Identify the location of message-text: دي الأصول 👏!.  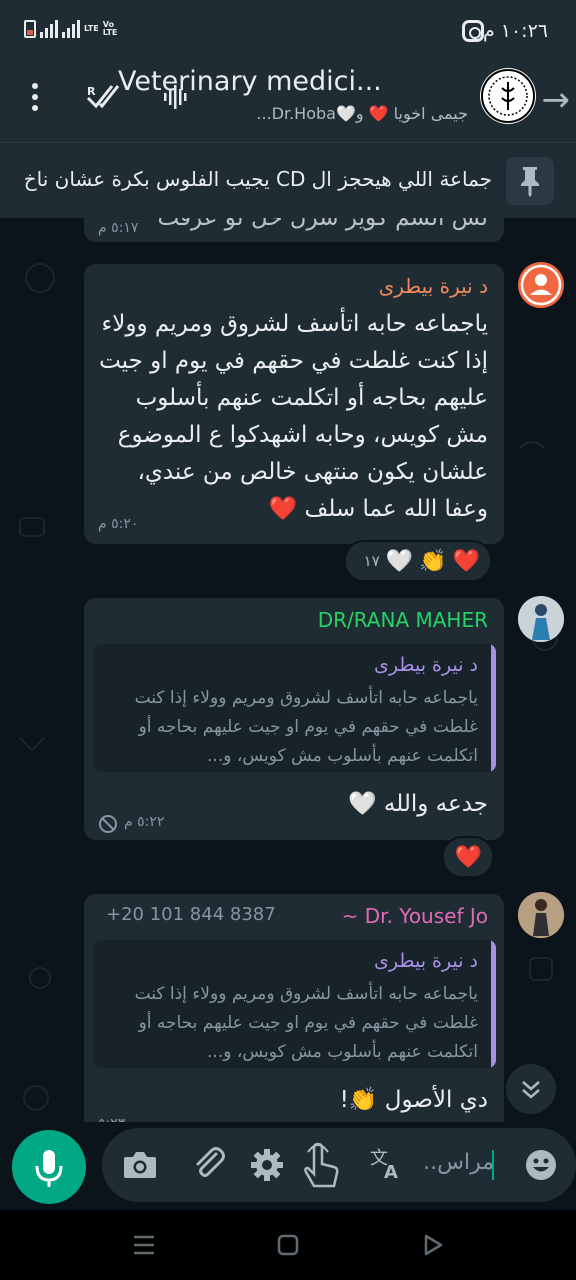
(413, 1100).